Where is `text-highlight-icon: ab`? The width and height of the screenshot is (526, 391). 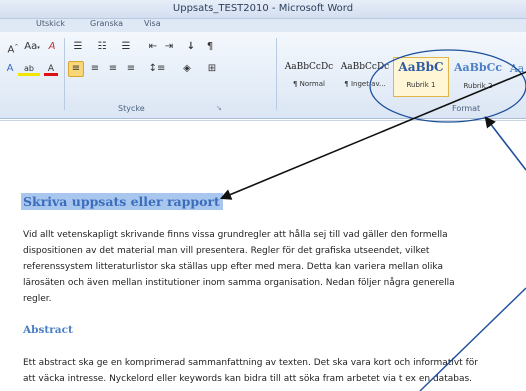 text-highlight-icon: ab is located at coordinates (29, 69).